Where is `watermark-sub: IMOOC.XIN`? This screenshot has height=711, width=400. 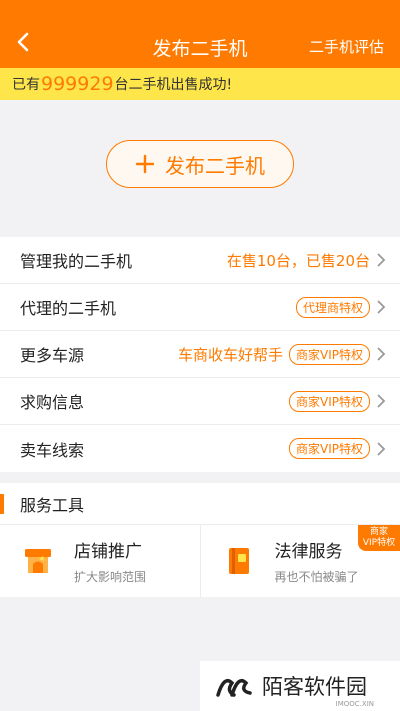
watermark-sub: IMOOC.XIN is located at coordinates (354, 704).